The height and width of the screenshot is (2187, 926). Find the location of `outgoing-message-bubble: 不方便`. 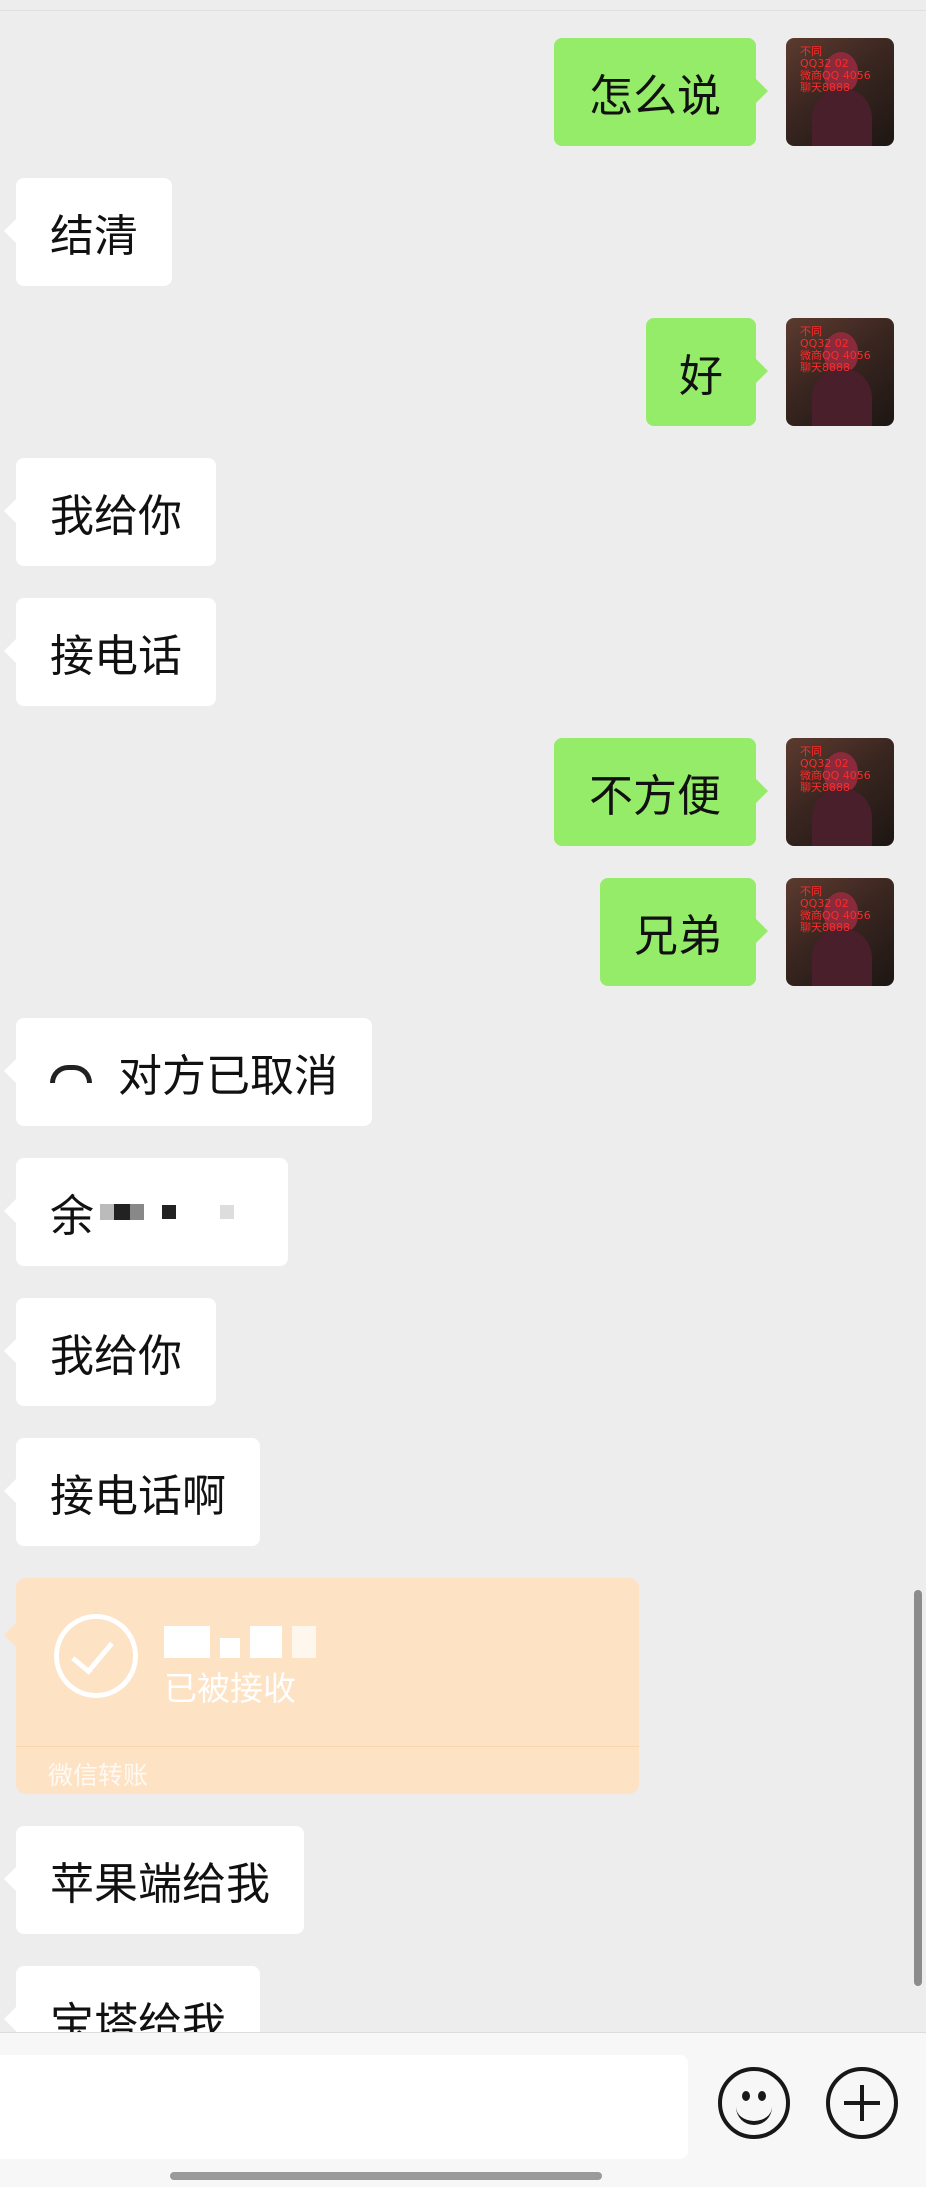

outgoing-message-bubble: 不方便 is located at coordinates (661, 792).